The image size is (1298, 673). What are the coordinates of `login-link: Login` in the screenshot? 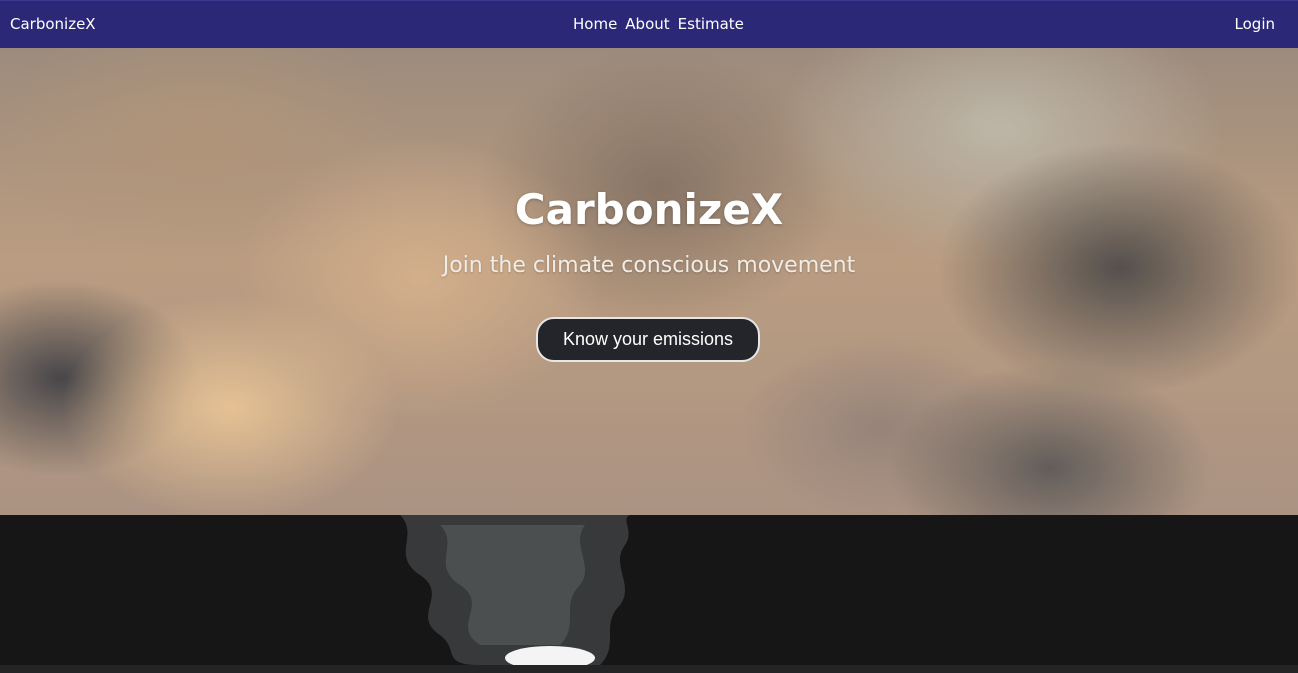 It's located at (1255, 24).